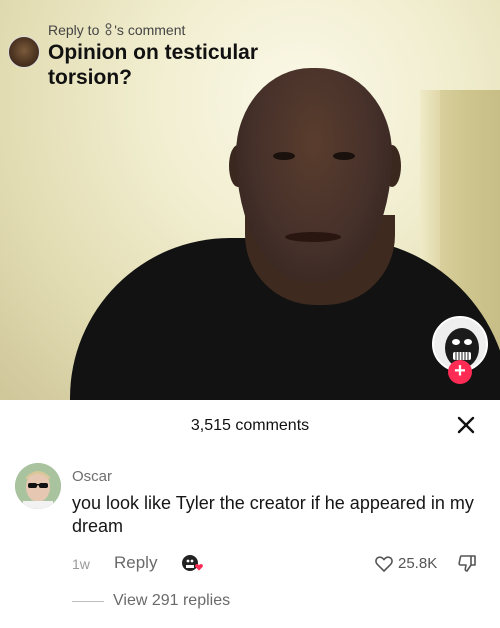 This screenshot has height=628, width=500. I want to click on follow-plus-button: +, so click(460, 372).